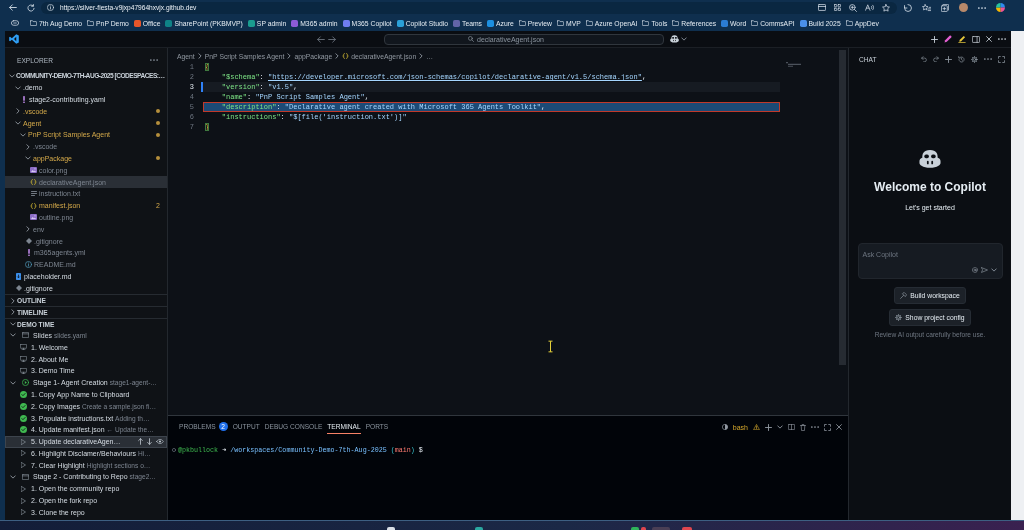 Image resolution: width=1024 pixels, height=530 pixels. Describe the element at coordinates (924, 59) in the screenshot. I see `undo-icon` at that location.